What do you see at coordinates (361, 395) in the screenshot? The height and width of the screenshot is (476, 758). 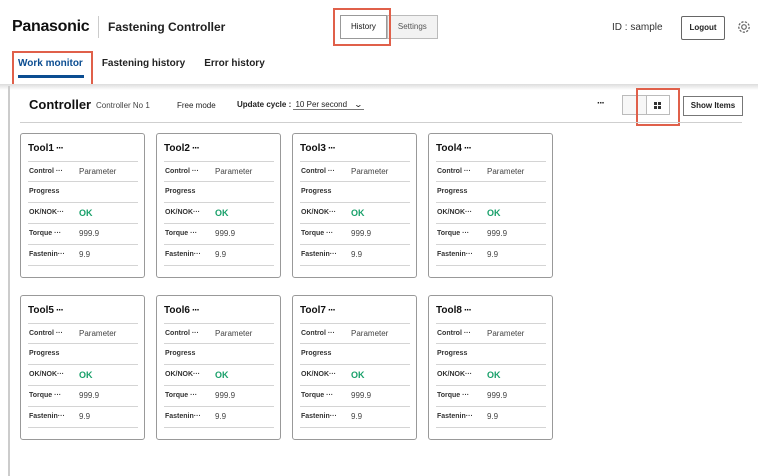 I see `field-value: 999.9` at bounding box center [361, 395].